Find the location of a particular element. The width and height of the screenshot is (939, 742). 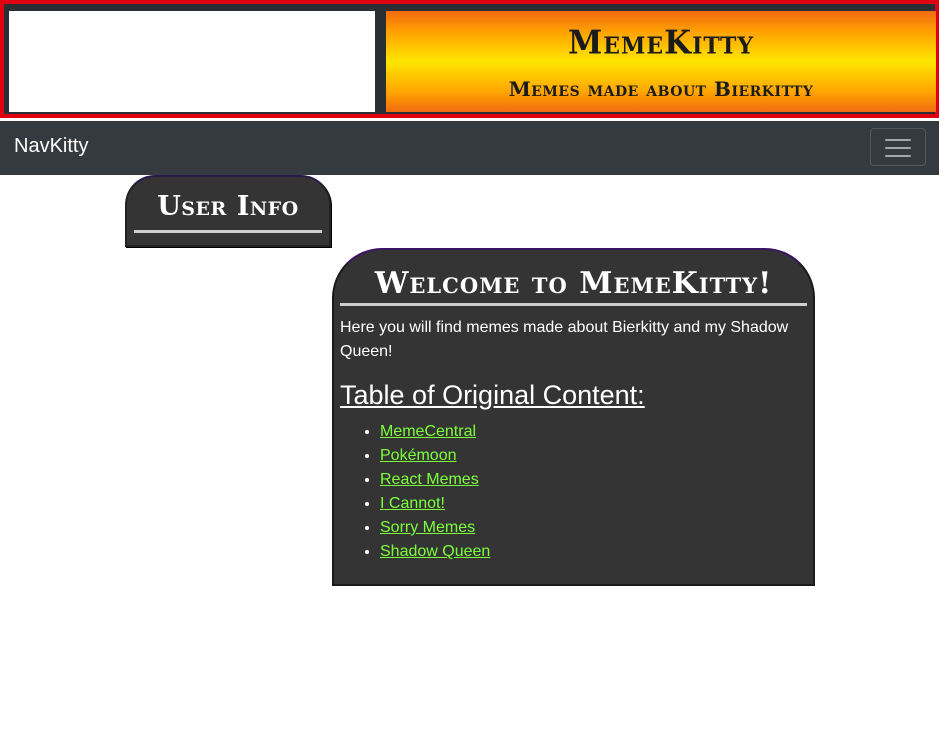

user-info-card: User Info is located at coordinates (228, 211).